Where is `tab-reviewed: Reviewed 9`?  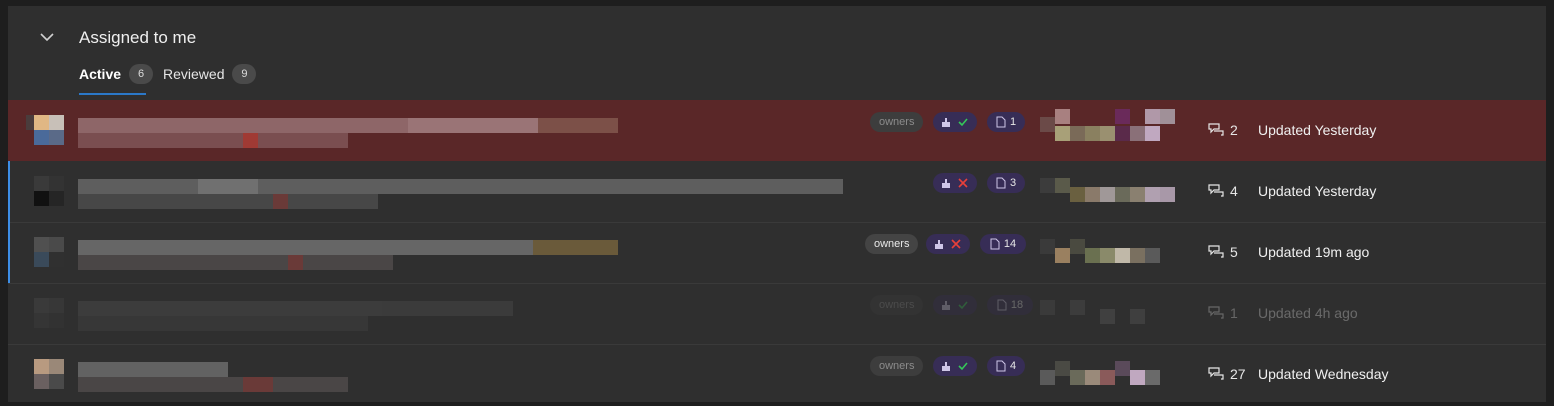 tab-reviewed: Reviewed 9 is located at coordinates (210, 74).